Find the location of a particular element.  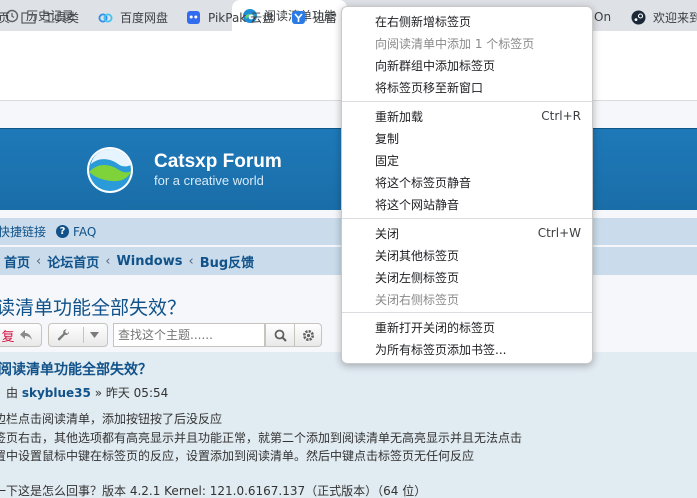

post-author: skyblue35 is located at coordinates (56, 393).